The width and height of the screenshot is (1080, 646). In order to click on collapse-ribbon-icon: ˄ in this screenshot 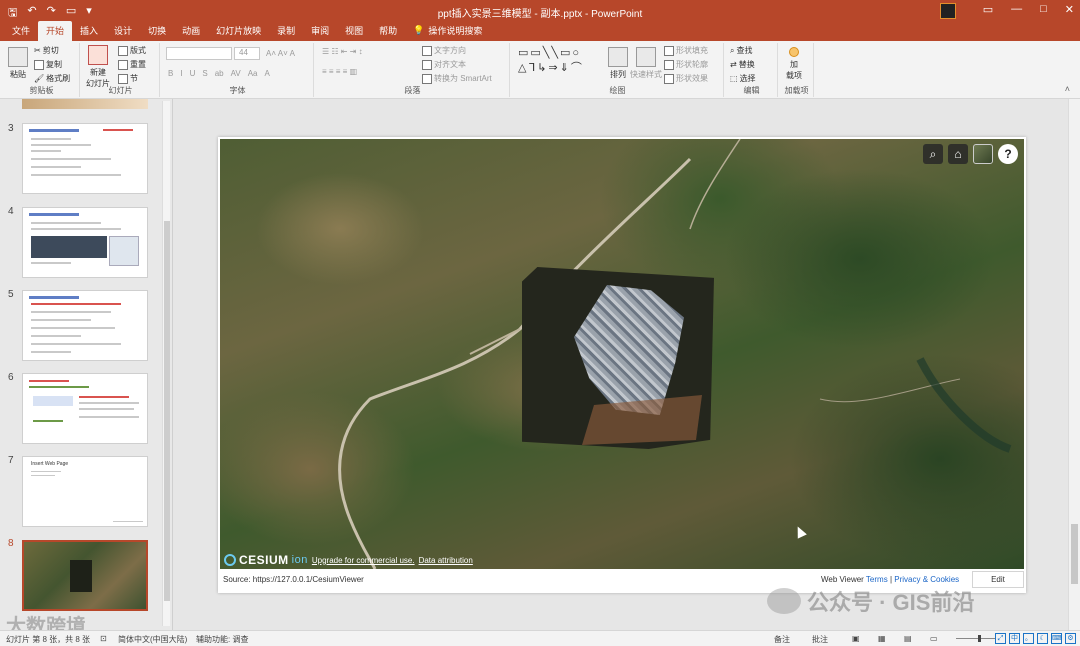, I will do `click(1067, 89)`.